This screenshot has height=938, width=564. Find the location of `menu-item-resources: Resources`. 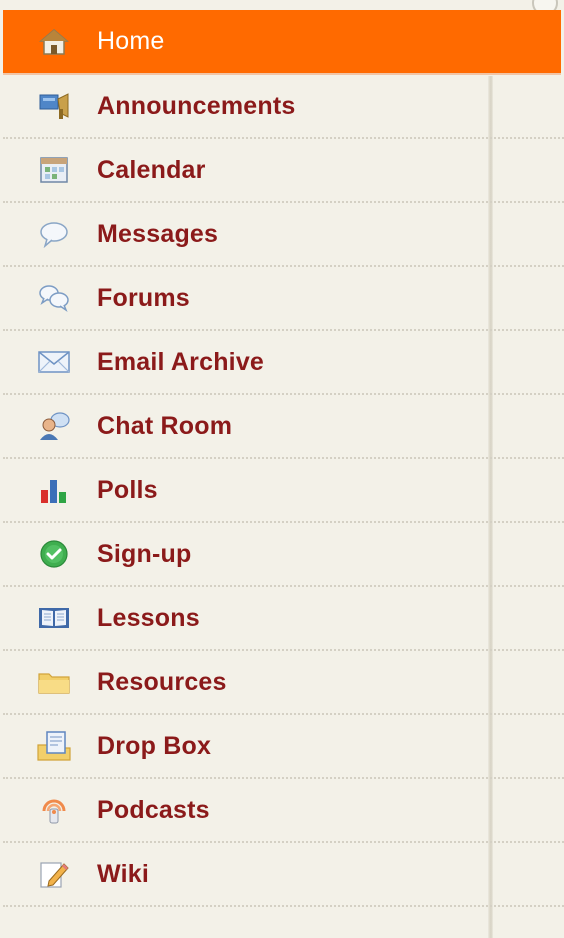

menu-item-resources: Resources is located at coordinates (283, 683).